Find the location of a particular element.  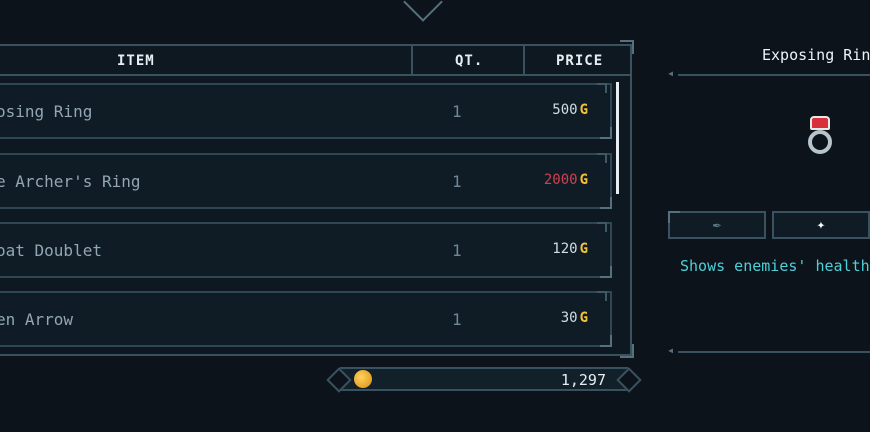

top-notch-ornament is located at coordinates (423, 11).